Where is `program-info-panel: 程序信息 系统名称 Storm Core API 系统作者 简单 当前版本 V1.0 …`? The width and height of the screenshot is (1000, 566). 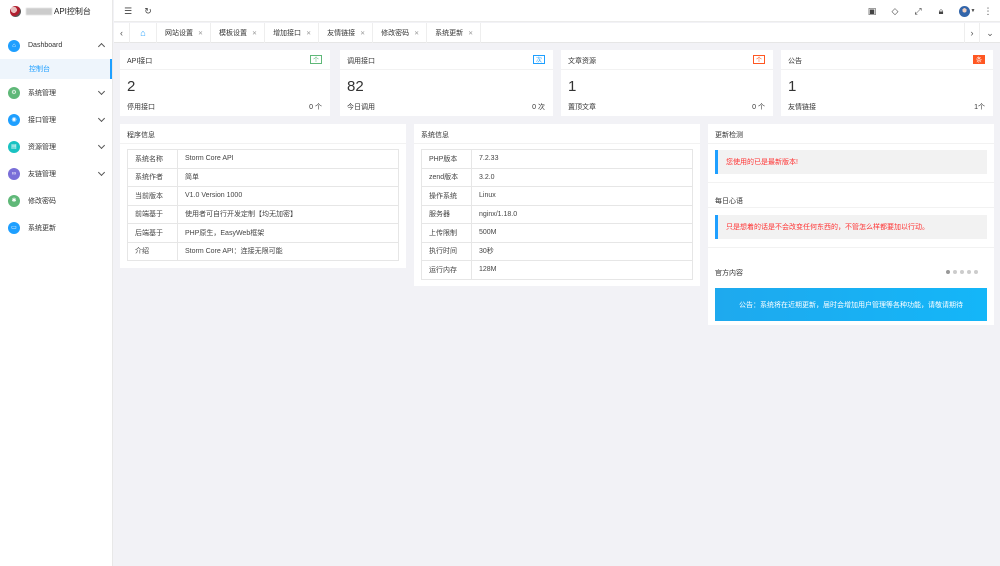
program-info-panel: 程序信息 系统名称 Storm Core API 系统作者 简单 当前版本 V1.0 … is located at coordinates (263, 196).